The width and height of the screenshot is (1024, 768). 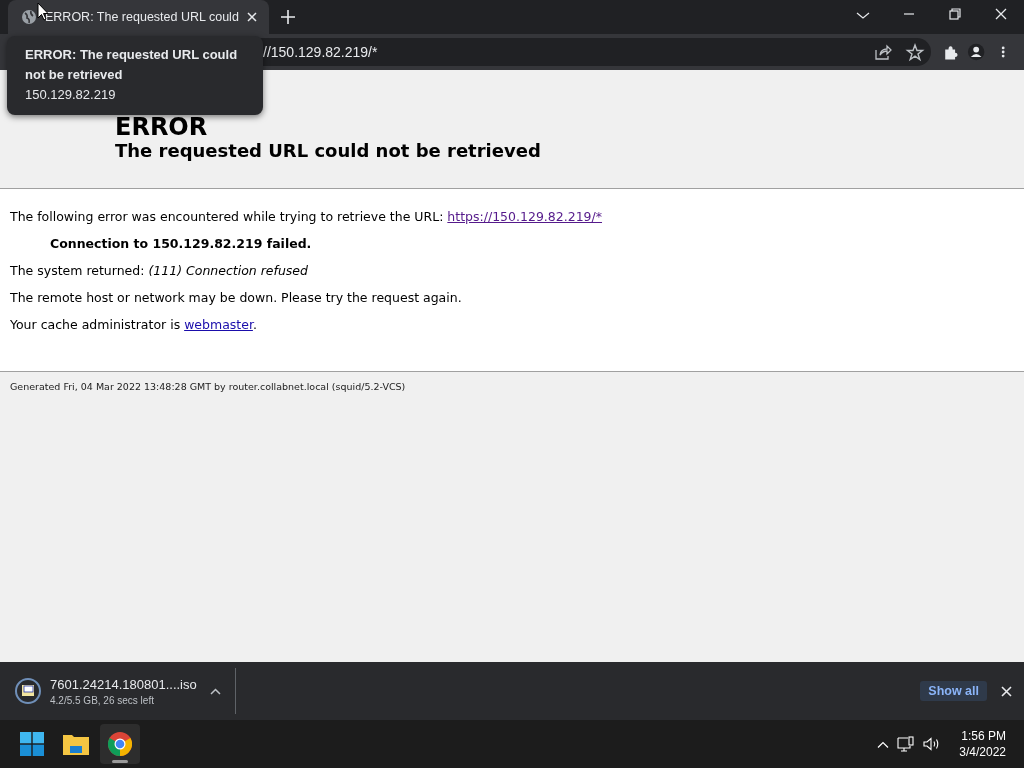 What do you see at coordinates (76, 744) in the screenshot?
I see `folder-icon` at bounding box center [76, 744].